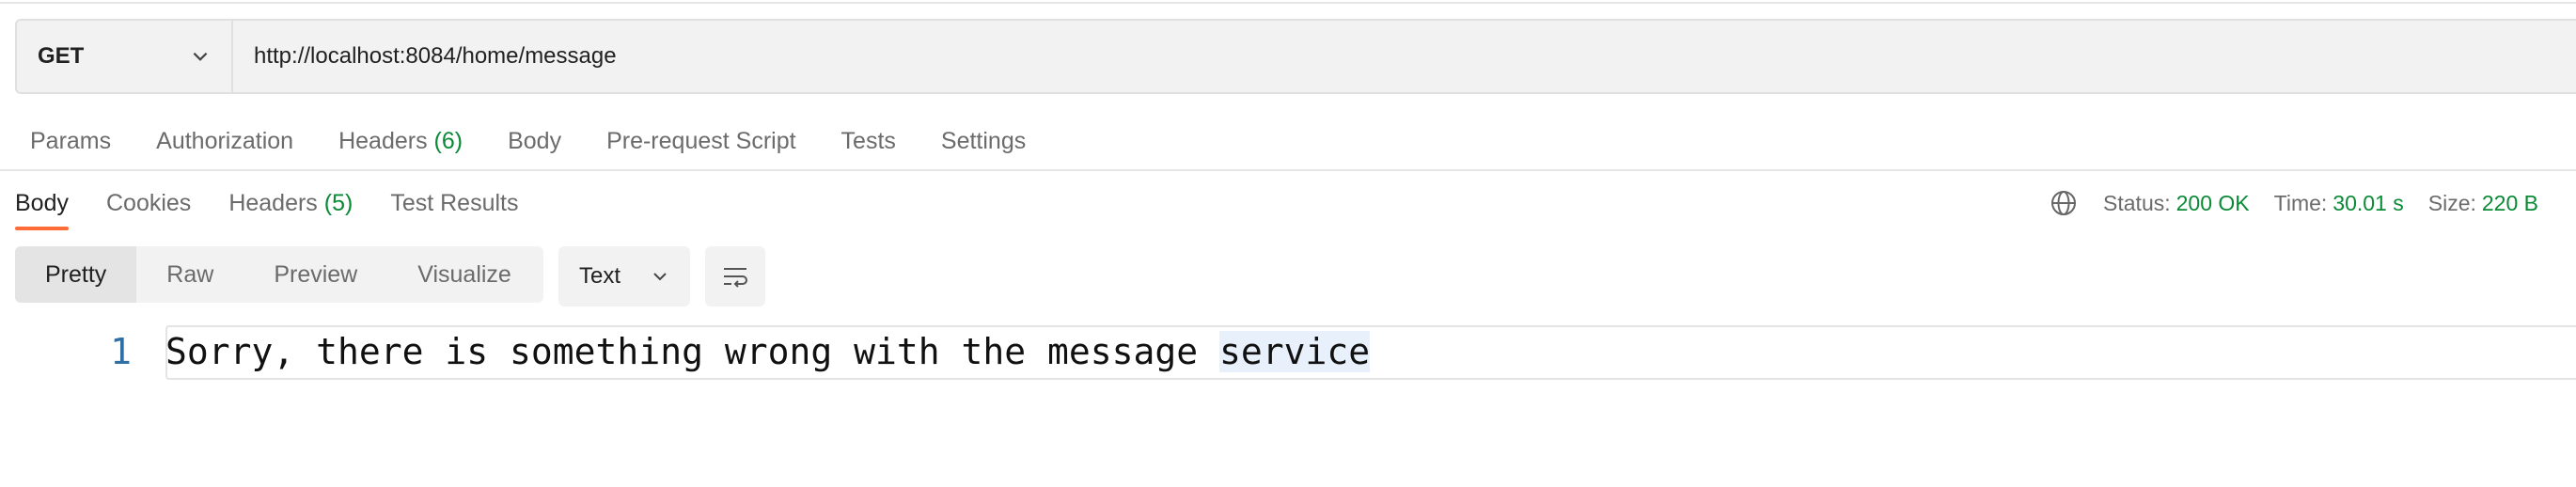 The height and width of the screenshot is (487, 2576). I want to click on size-value: 220 B, so click(2510, 203).